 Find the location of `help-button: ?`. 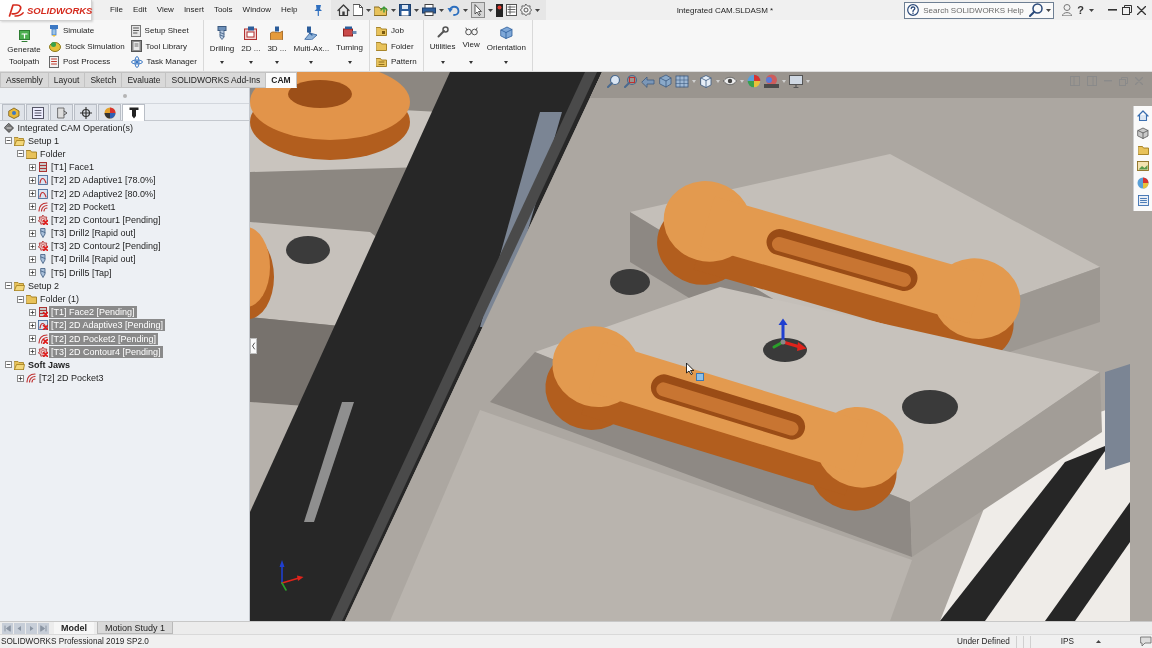

help-button: ? is located at coordinates (1080, 10).